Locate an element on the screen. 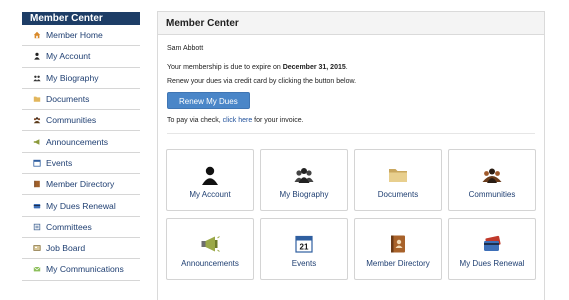 The image size is (569, 300). invoice-link: click here is located at coordinates (238, 120).